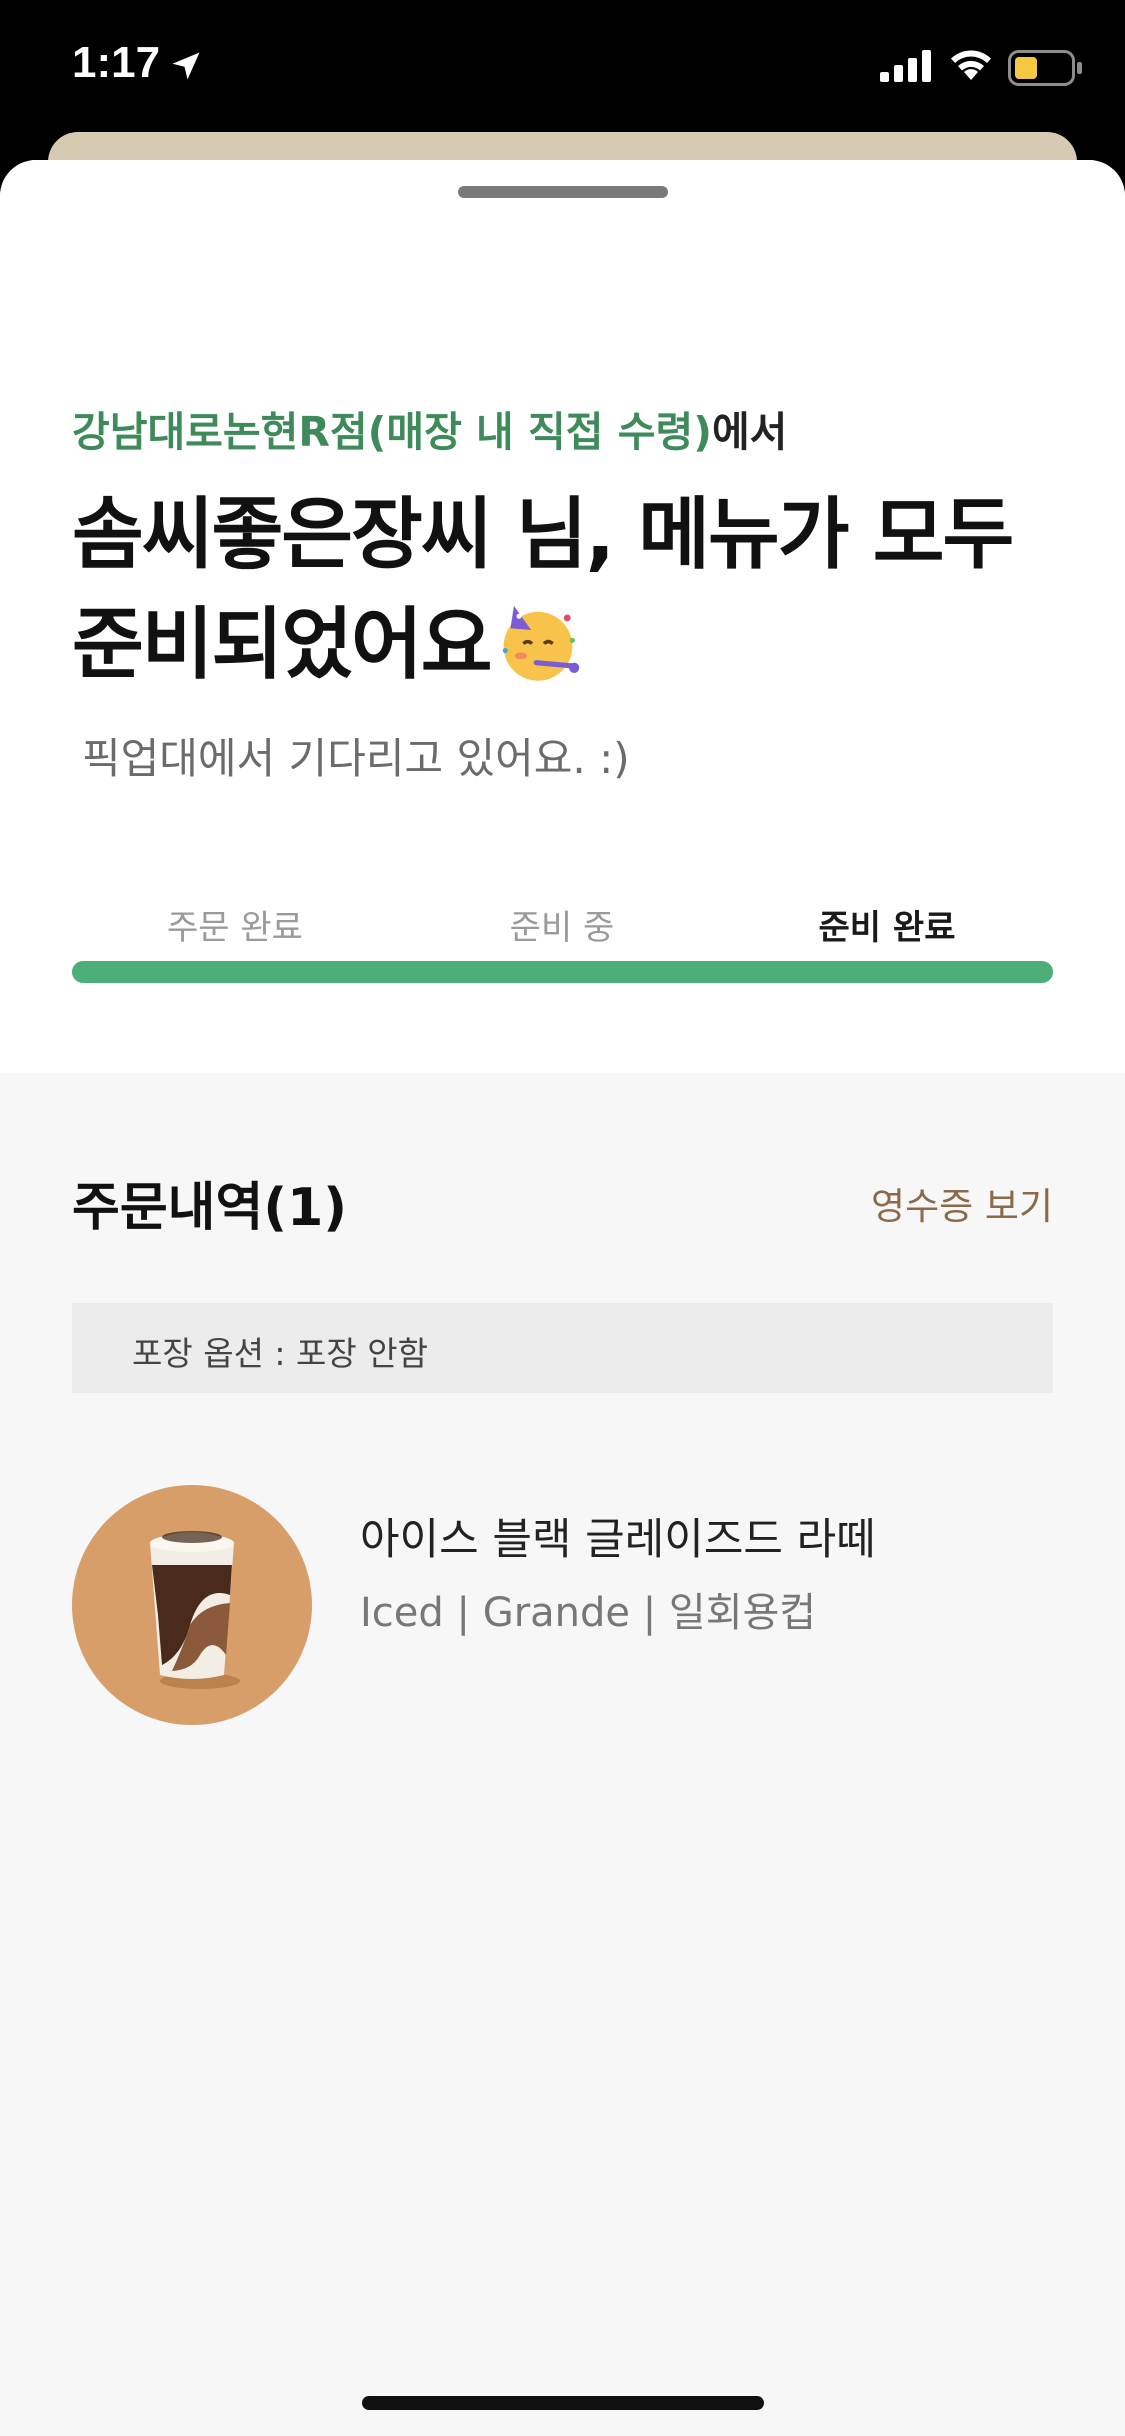  Describe the element at coordinates (280, 1353) in the screenshot. I see `packaging-option-text: 포장 옵션 : 포장 안함` at that location.